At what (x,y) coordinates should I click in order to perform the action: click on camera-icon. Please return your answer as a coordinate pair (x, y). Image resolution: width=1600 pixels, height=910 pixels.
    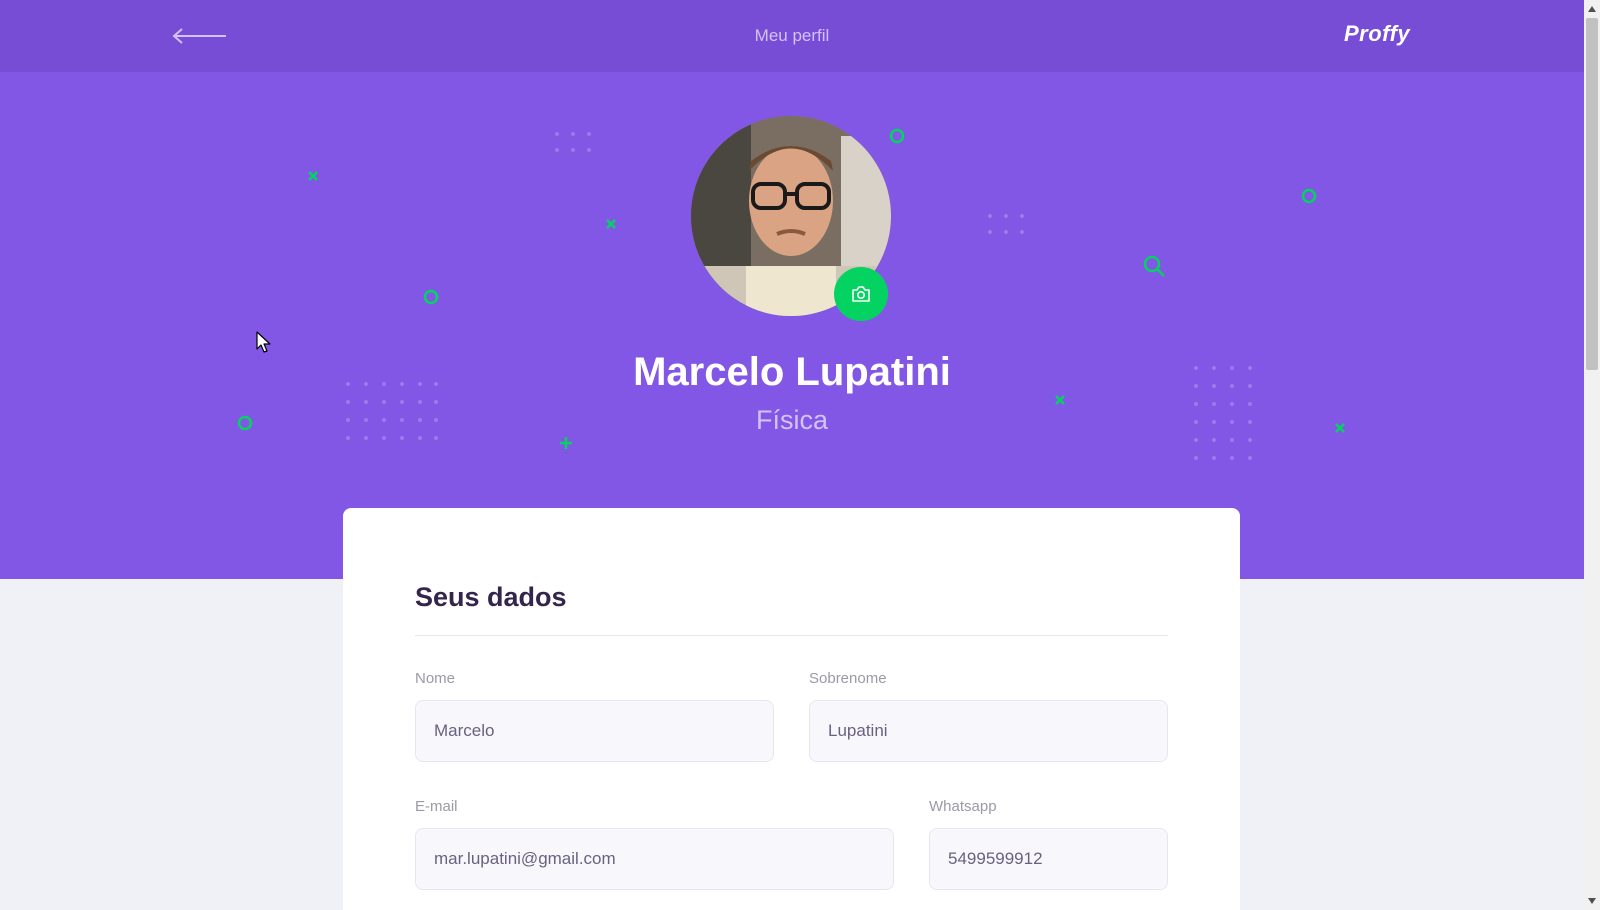
    Looking at the image, I should click on (861, 294).